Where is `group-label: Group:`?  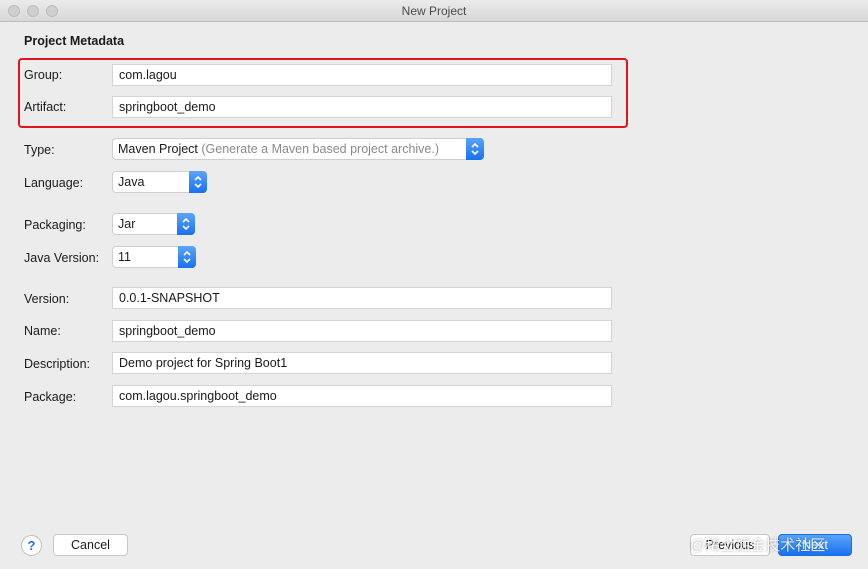
group-label: Group: is located at coordinates (43, 75).